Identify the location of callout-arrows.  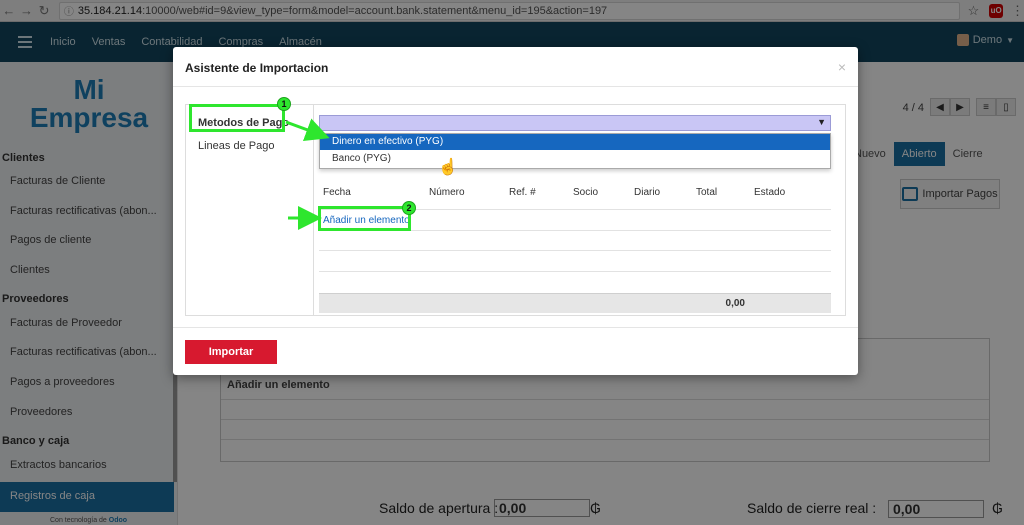
(307, 174).